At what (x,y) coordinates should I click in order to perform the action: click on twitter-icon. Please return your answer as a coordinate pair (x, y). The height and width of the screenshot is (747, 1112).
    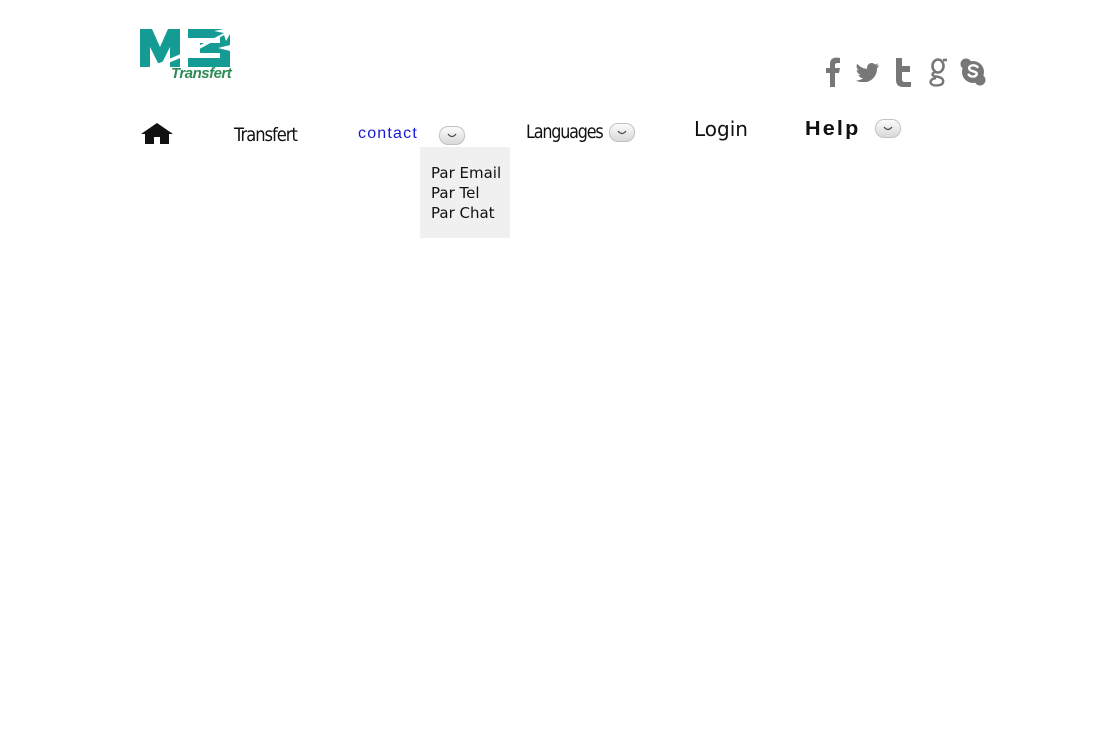
    Looking at the image, I should click on (868, 72).